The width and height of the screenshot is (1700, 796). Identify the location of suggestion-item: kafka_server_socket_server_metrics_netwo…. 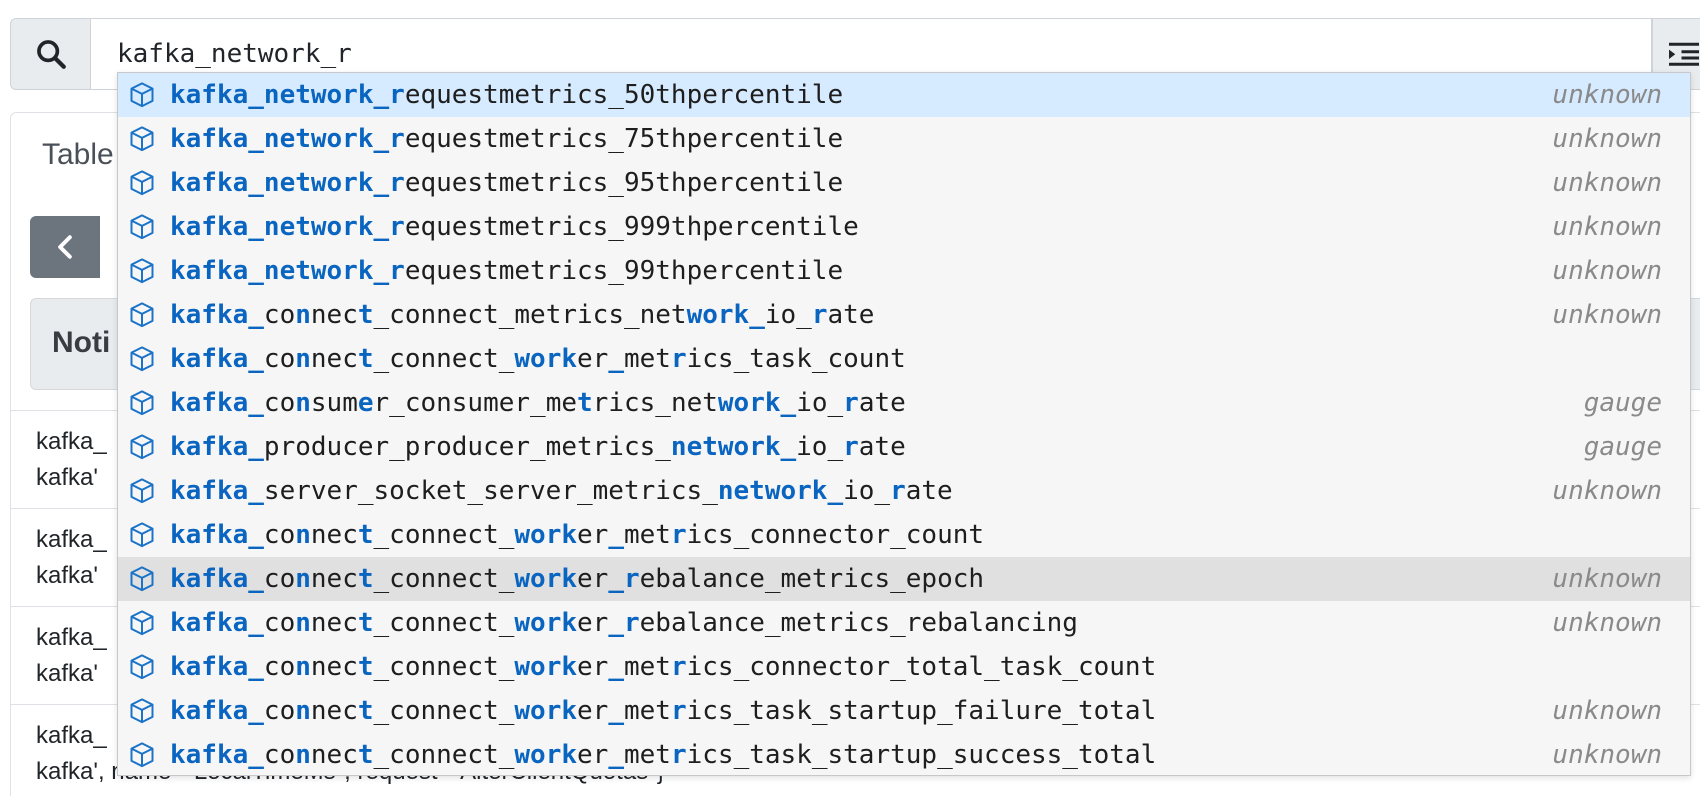
(904, 491).